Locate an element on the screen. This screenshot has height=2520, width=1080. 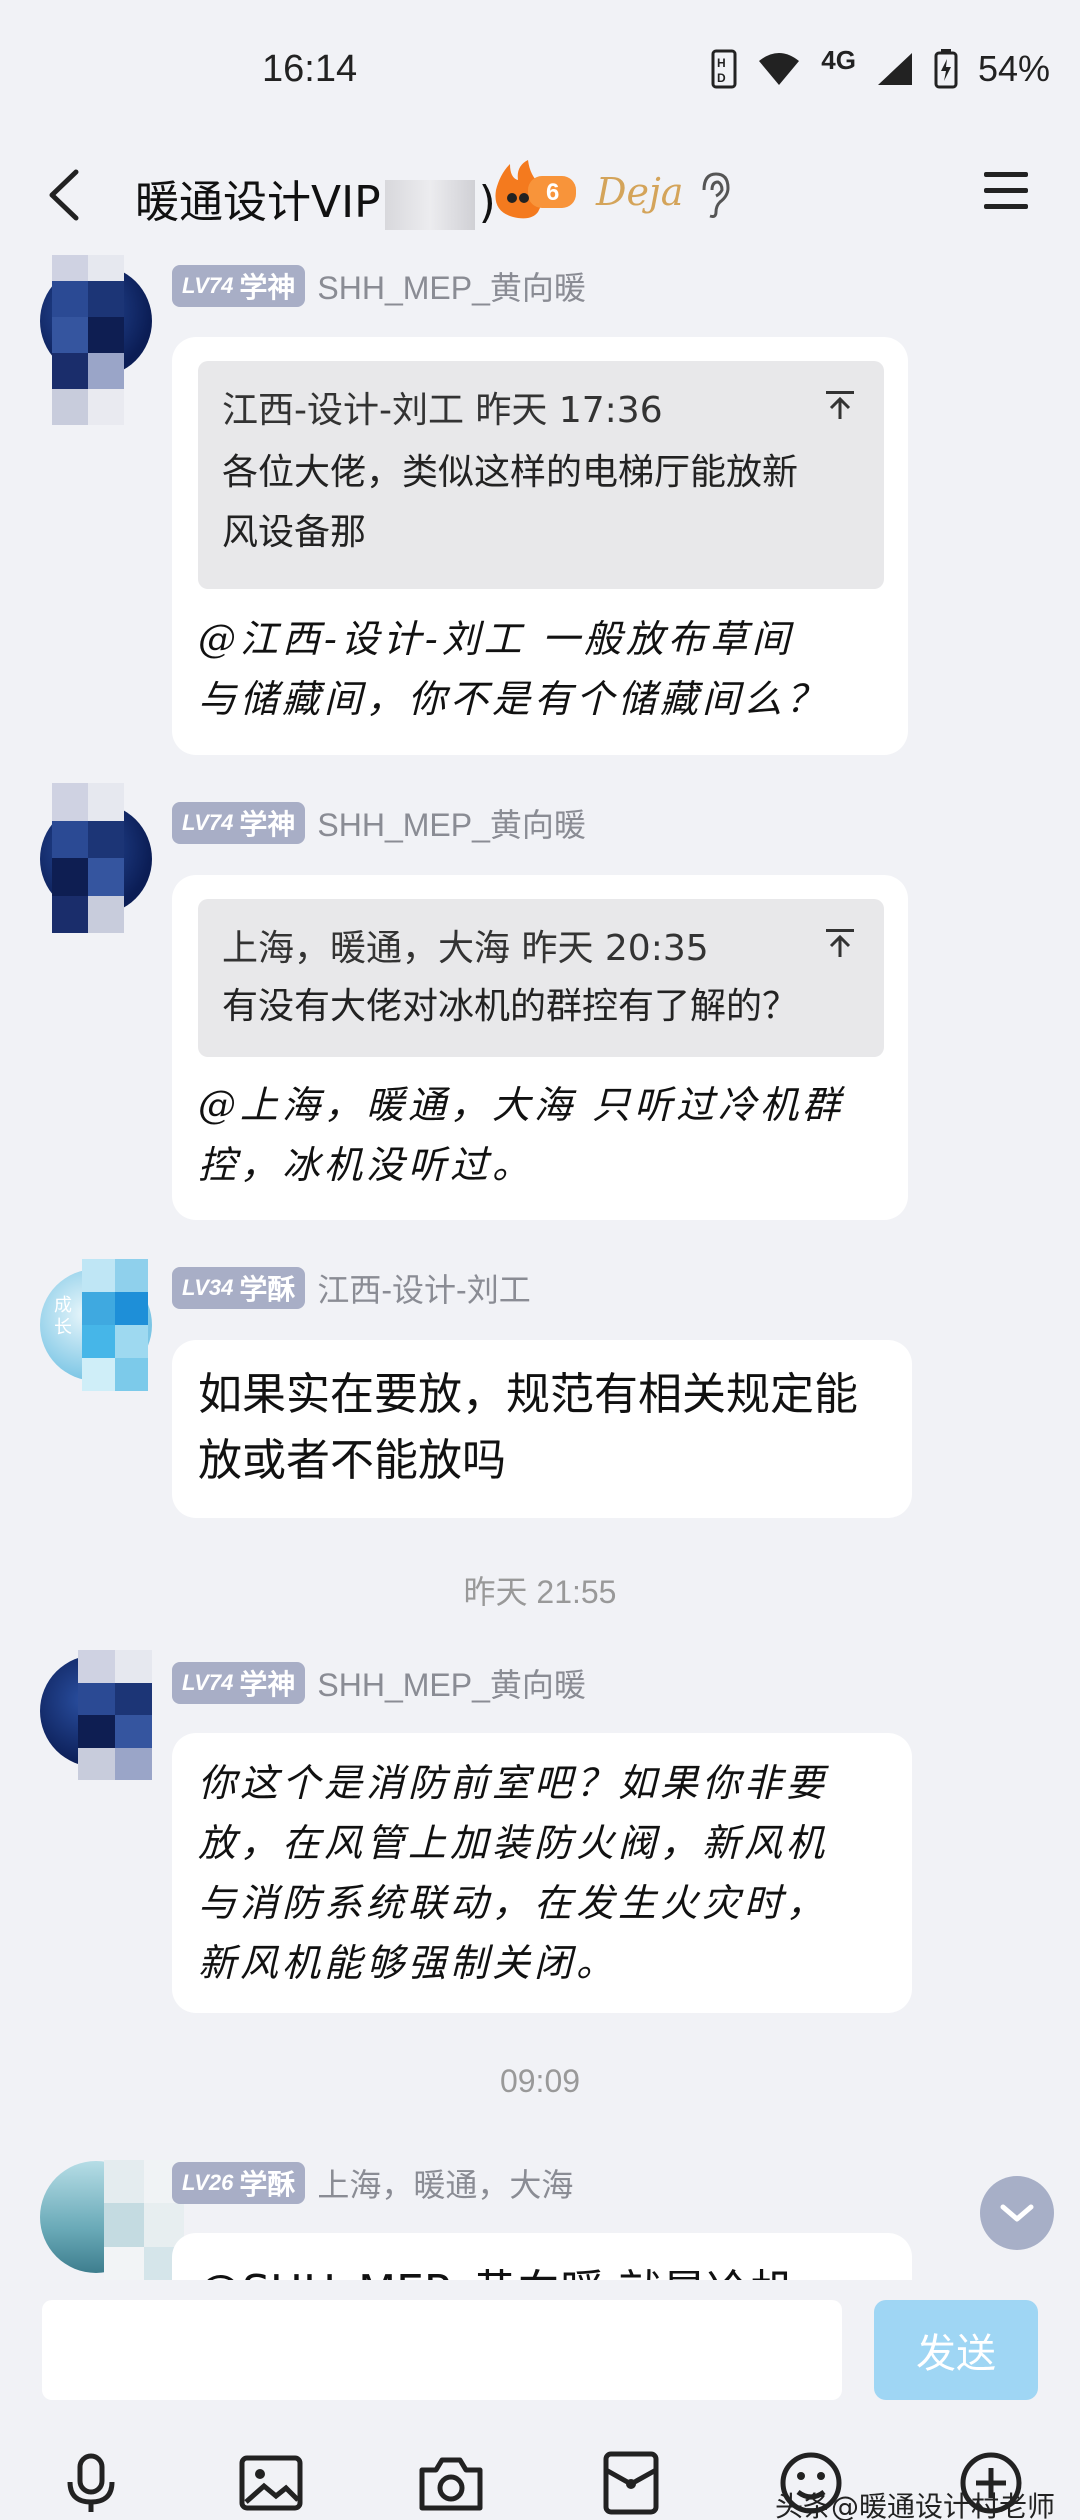
quote-author-time: 江西-设计-刘工 昨天 17:36 is located at coordinates (442, 410).